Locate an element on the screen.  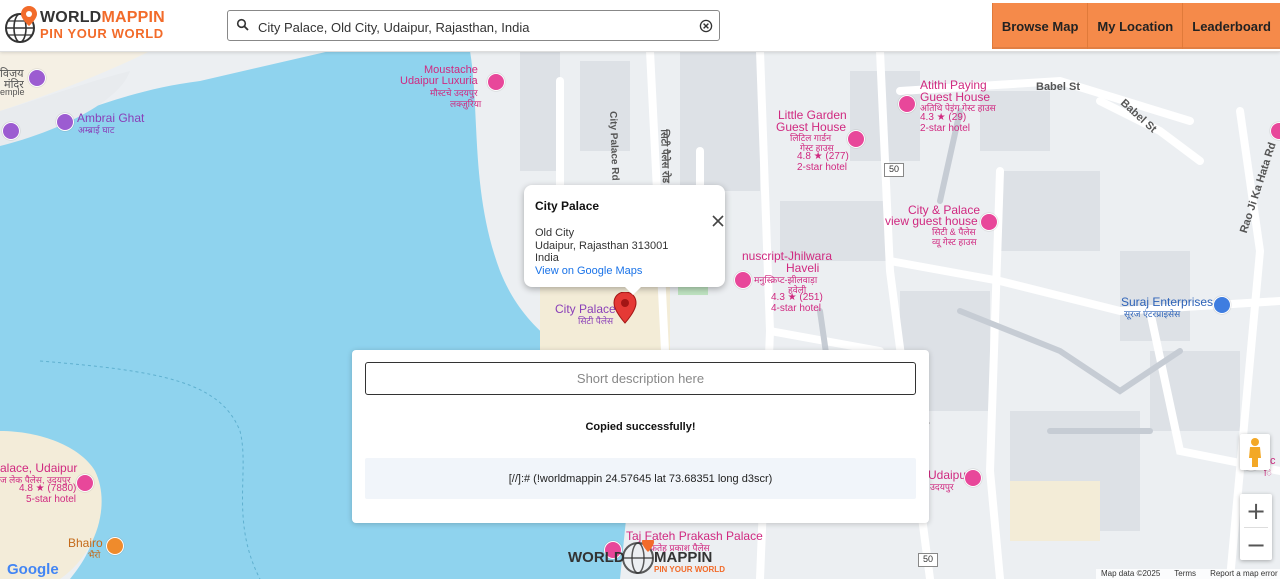
label-suraj-enterprises-hi: सूरज एंटरप्राइसेस is located at coordinates (1152, 314).